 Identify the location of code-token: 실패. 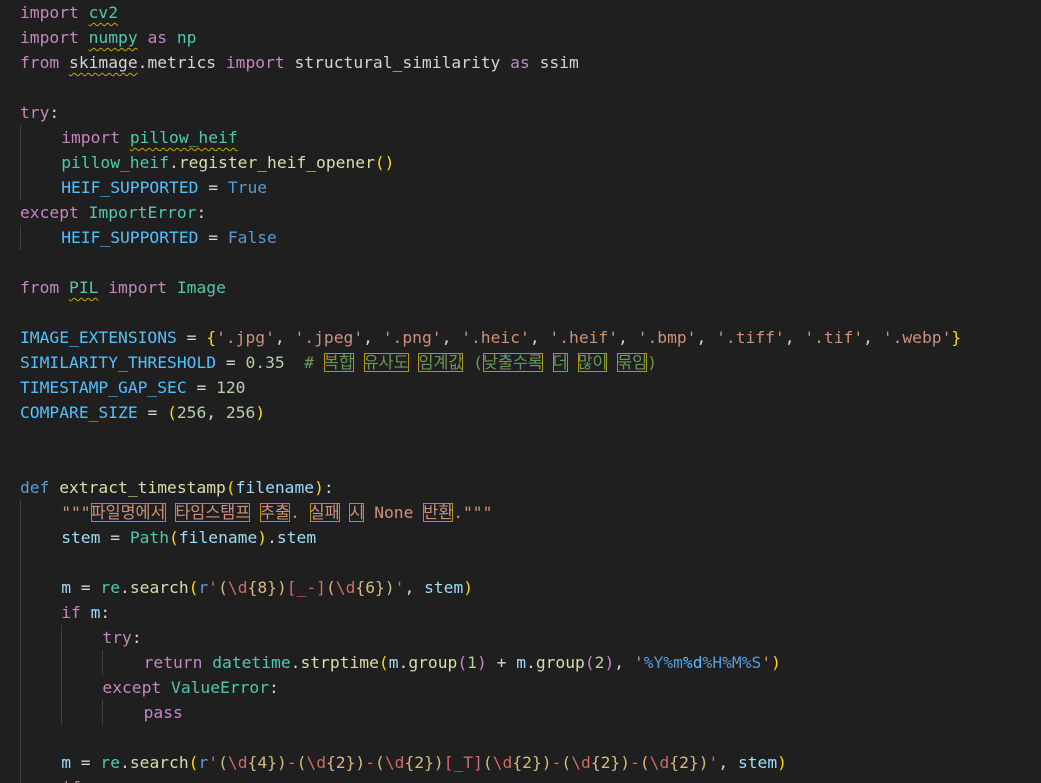
(324, 512).